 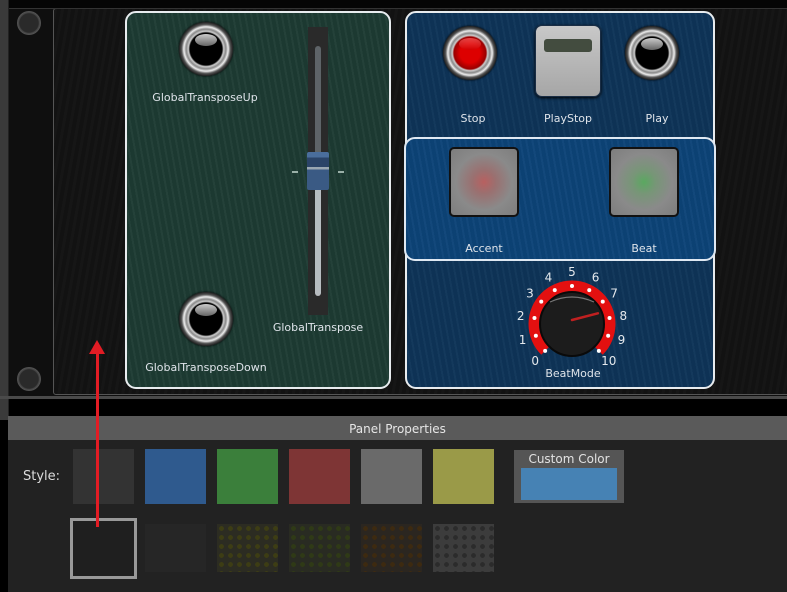 I want to click on texture-swatch-black-grunge, so click(x=103, y=548).